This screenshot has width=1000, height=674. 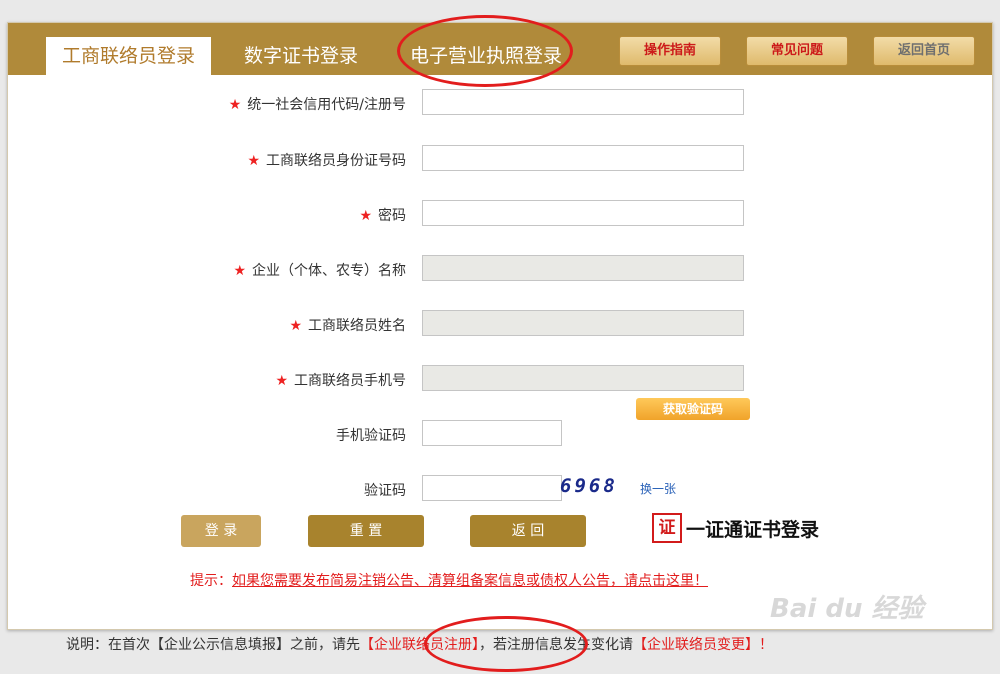 What do you see at coordinates (528, 531) in the screenshot?
I see `back-button: 返 回` at bounding box center [528, 531].